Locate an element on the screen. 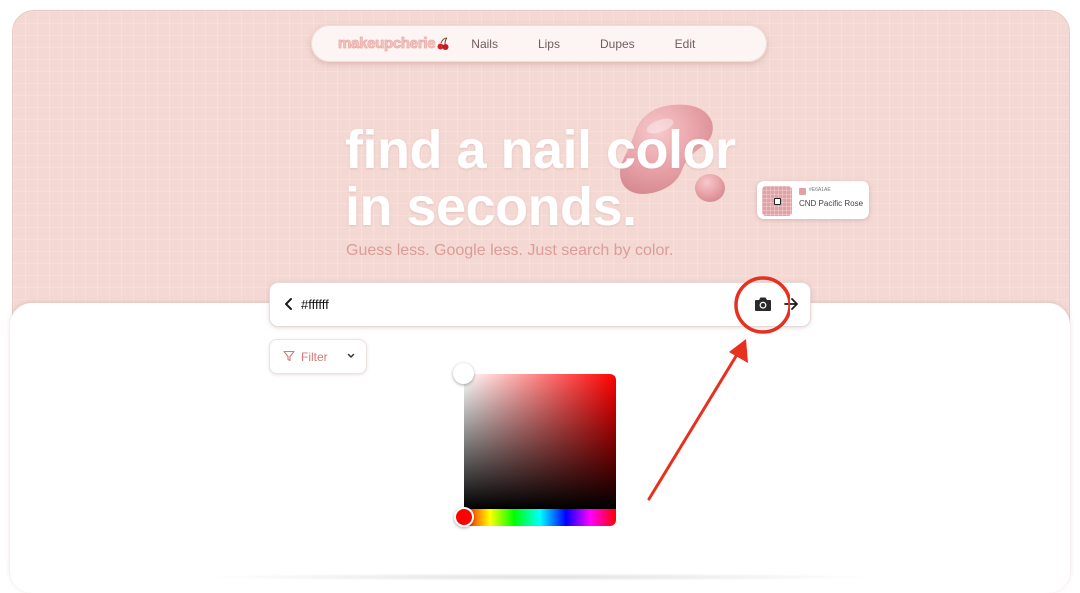 The width and height of the screenshot is (1080, 593). nav-link-nails: Nails is located at coordinates (484, 44).